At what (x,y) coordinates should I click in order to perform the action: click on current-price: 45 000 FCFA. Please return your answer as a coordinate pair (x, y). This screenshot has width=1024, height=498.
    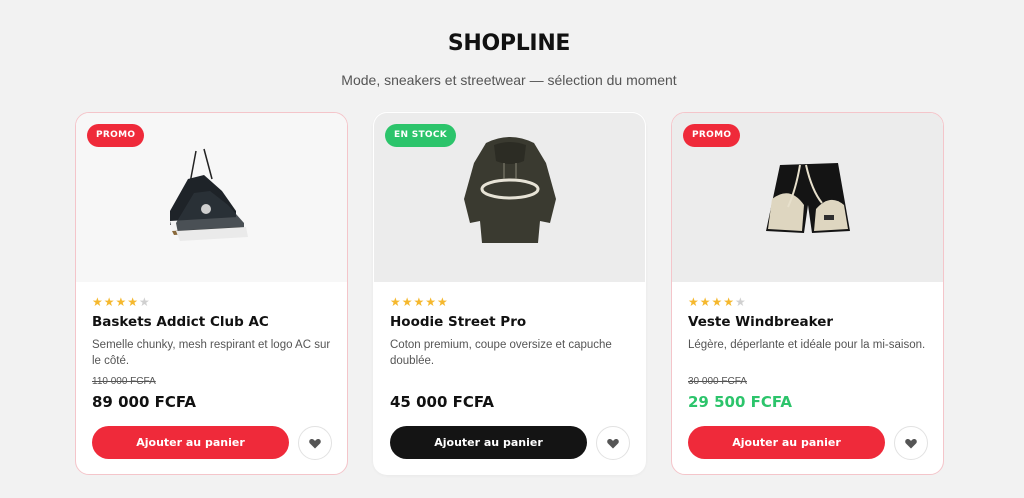
    Looking at the image, I should click on (442, 402).